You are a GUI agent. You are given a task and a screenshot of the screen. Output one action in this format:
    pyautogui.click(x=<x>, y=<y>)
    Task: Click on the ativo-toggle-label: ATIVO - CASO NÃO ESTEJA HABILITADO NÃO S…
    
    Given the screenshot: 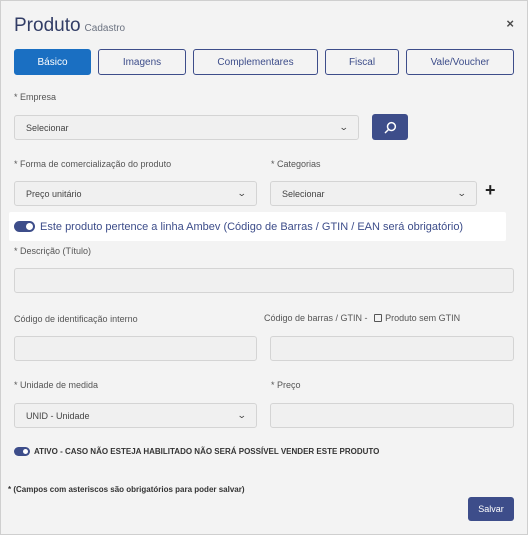 What is the action you would take?
    pyautogui.click(x=207, y=451)
    